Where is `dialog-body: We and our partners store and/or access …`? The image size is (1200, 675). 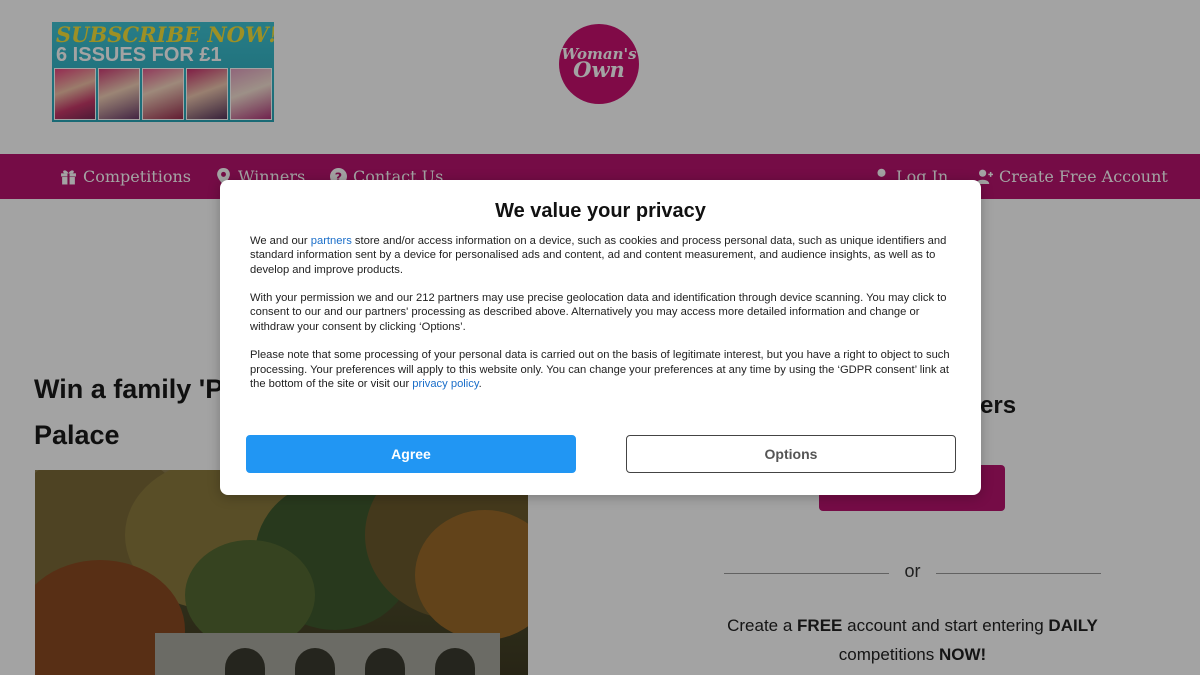
dialog-body: We and our partners store and/or access … is located at coordinates (602, 320).